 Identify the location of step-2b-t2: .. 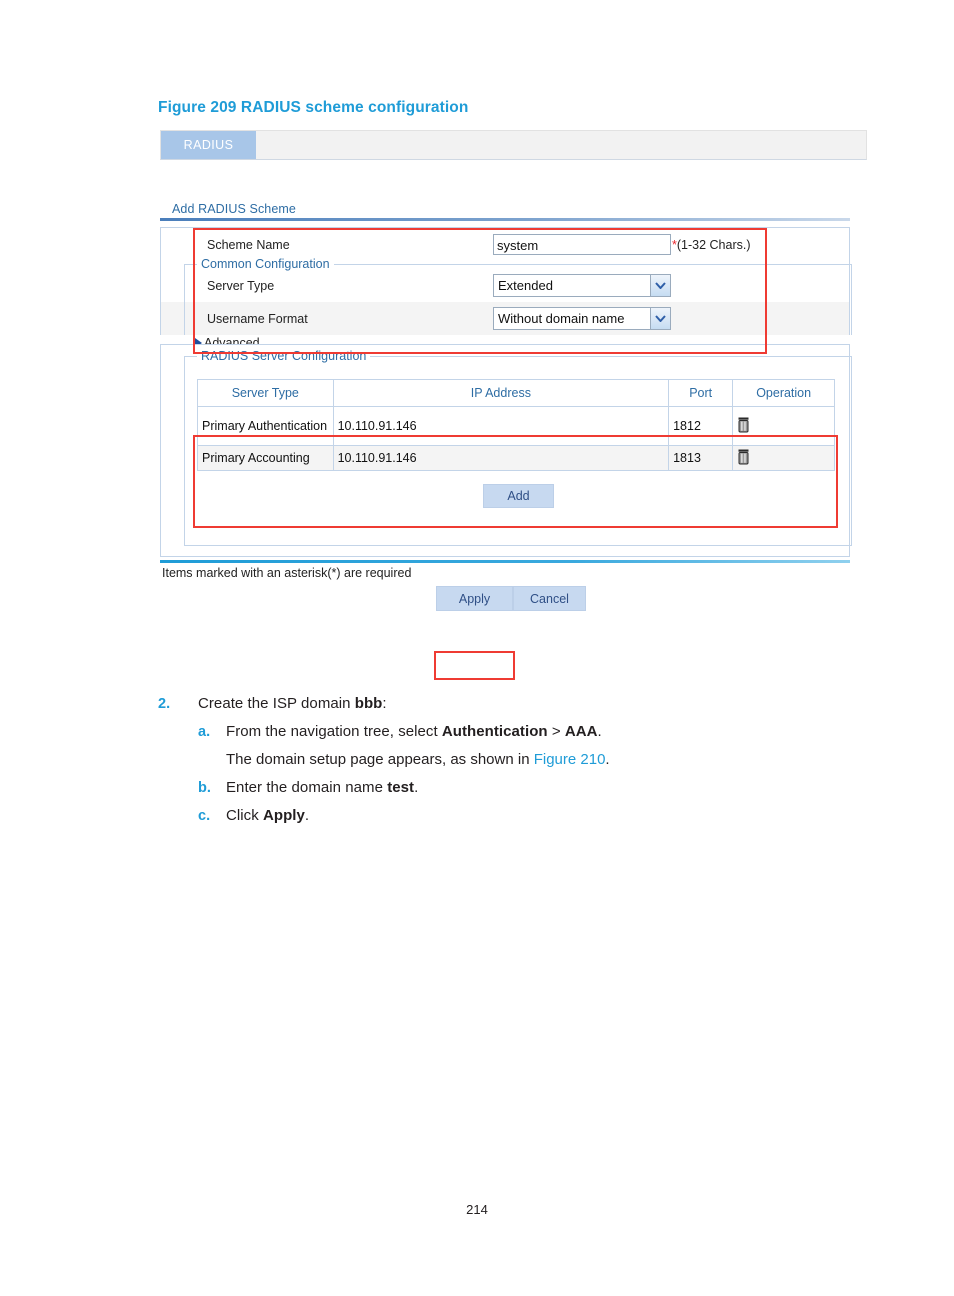
(416, 787).